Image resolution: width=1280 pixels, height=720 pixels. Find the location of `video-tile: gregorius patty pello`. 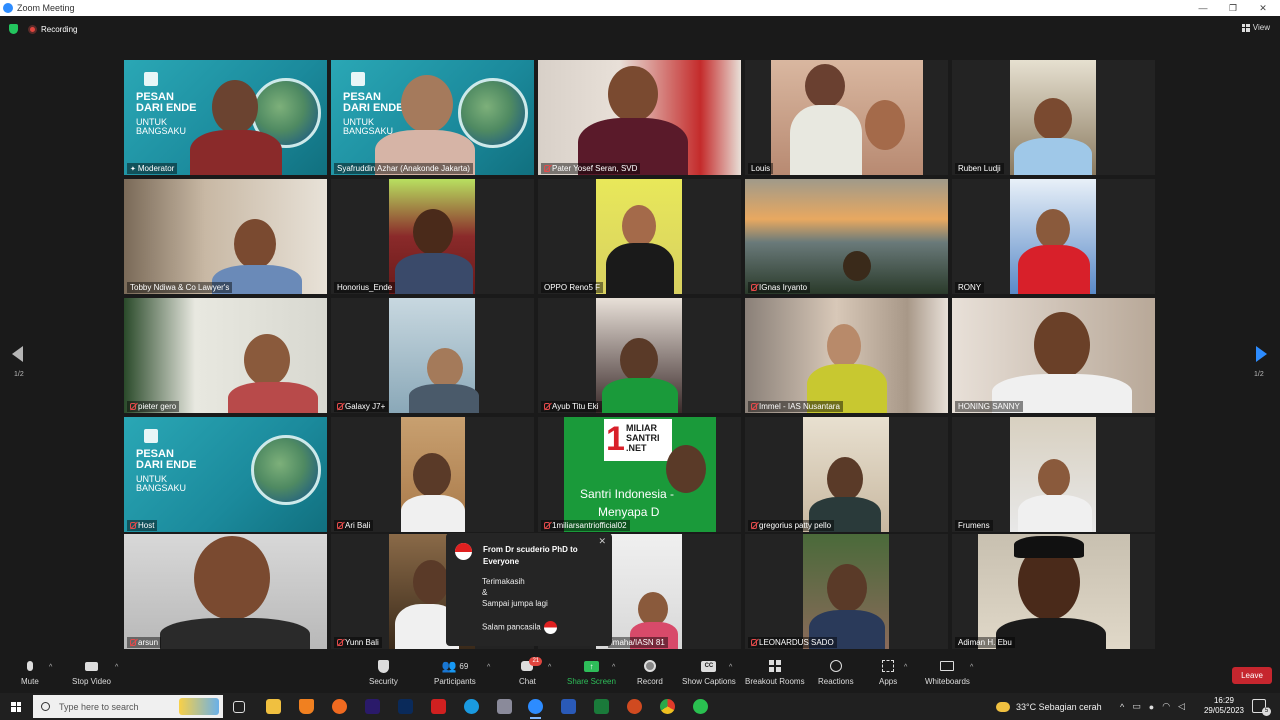

video-tile: gregorius patty pello is located at coordinates (846, 474).